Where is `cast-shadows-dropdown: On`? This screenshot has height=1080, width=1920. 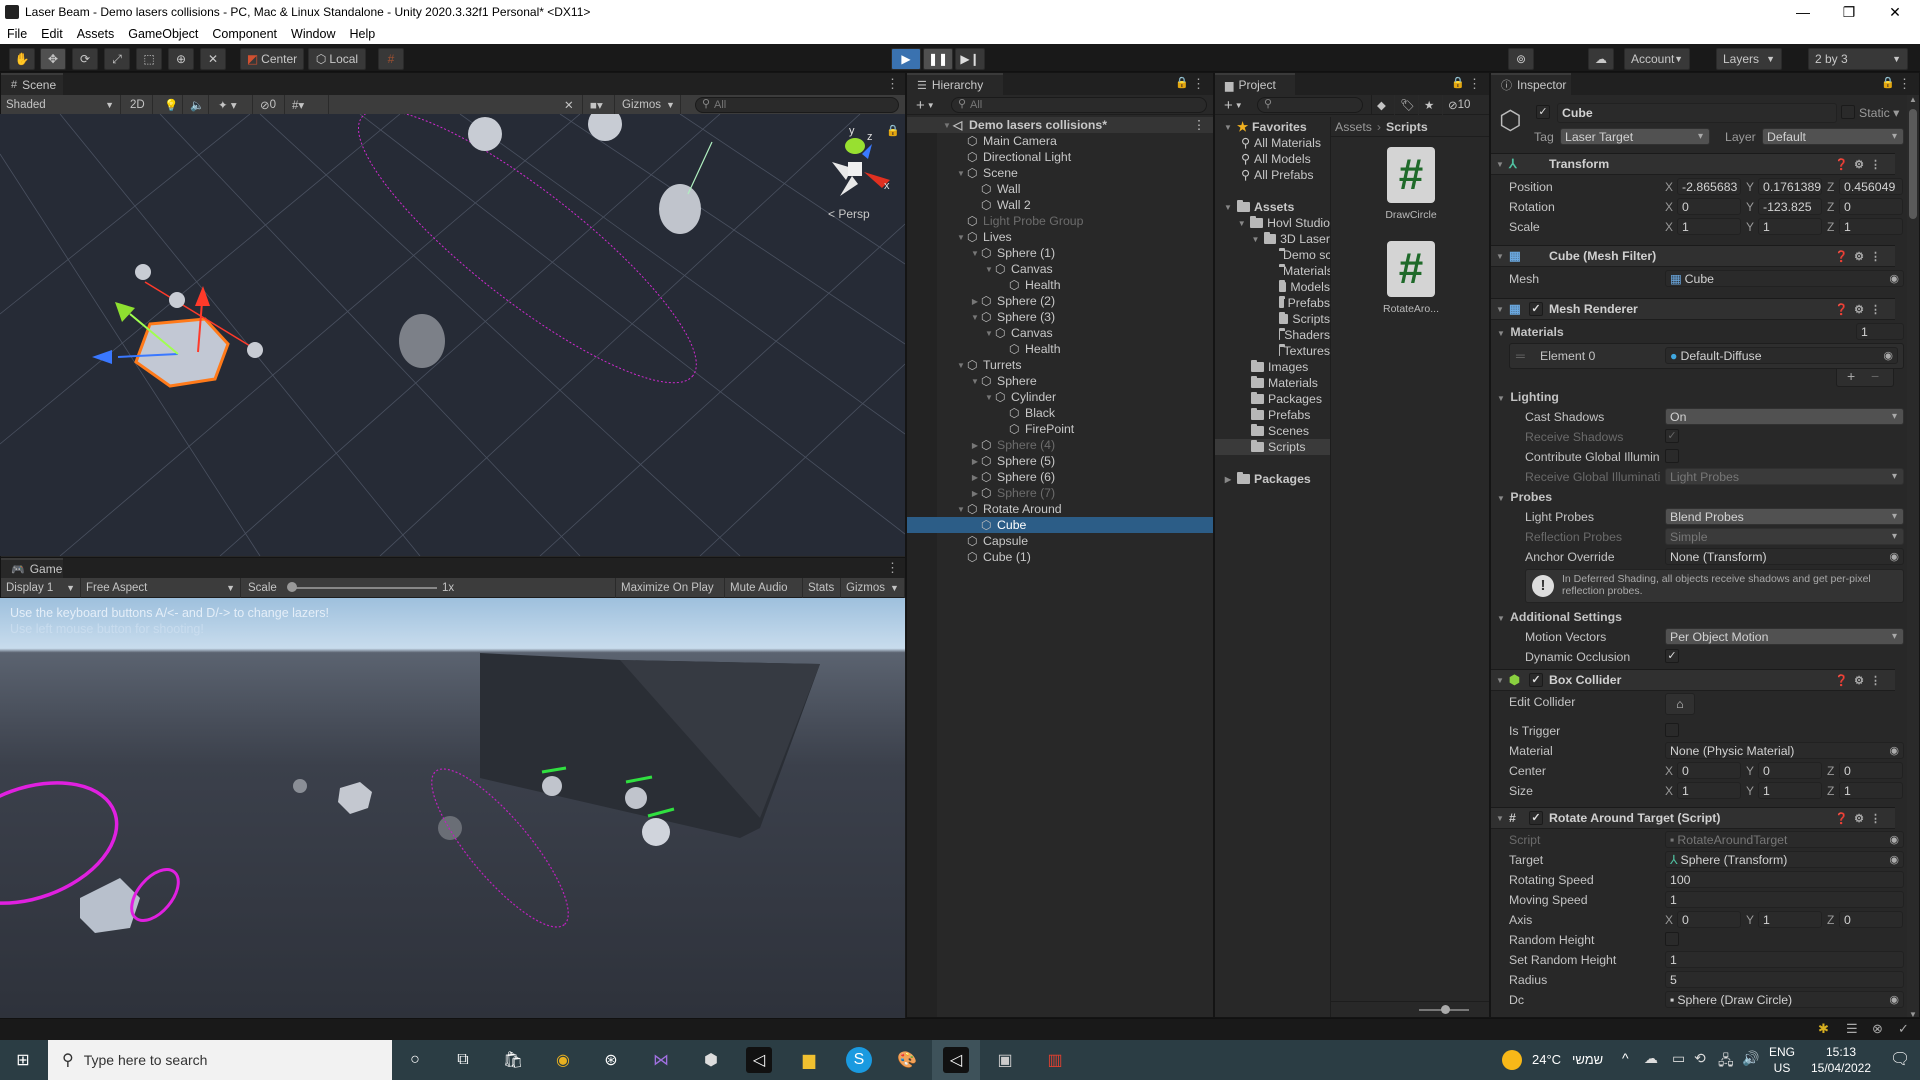 cast-shadows-dropdown: On is located at coordinates (1784, 416).